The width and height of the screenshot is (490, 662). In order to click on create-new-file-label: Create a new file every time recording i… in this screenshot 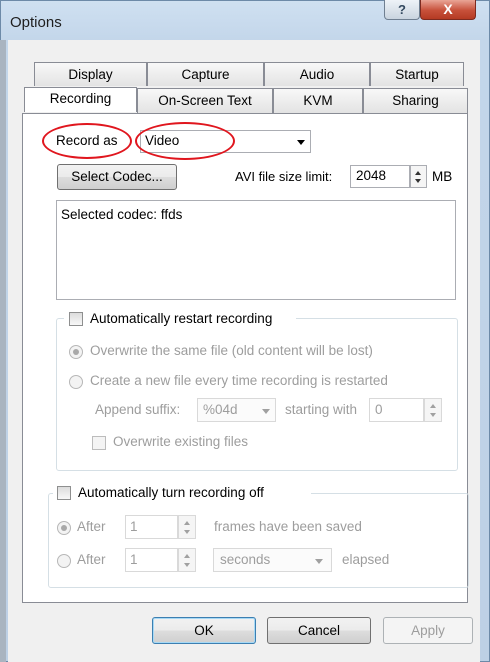, I will do `click(239, 380)`.